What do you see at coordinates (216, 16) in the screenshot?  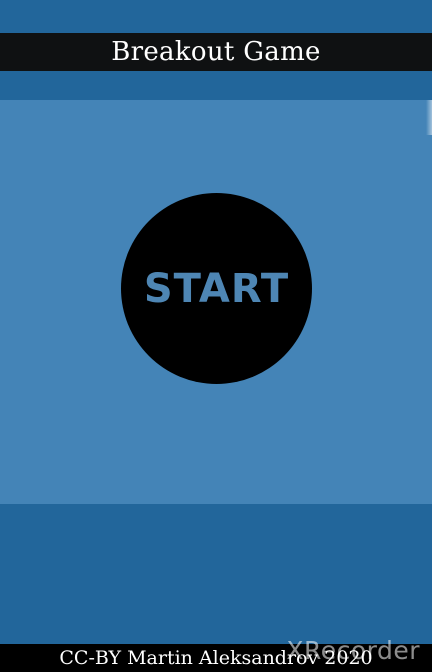 I see `top-strip` at bounding box center [216, 16].